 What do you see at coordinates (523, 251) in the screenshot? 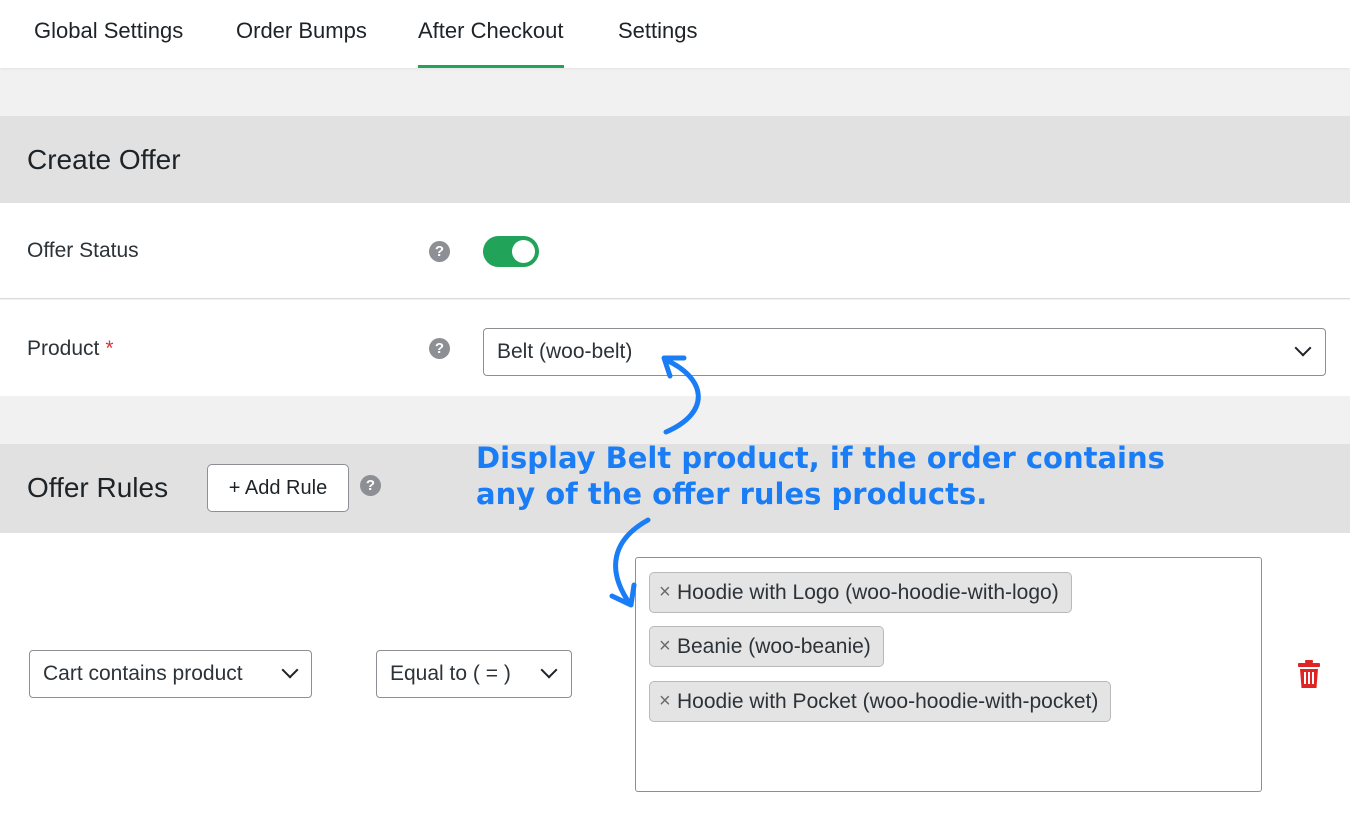
I see `toggle-knob` at bounding box center [523, 251].